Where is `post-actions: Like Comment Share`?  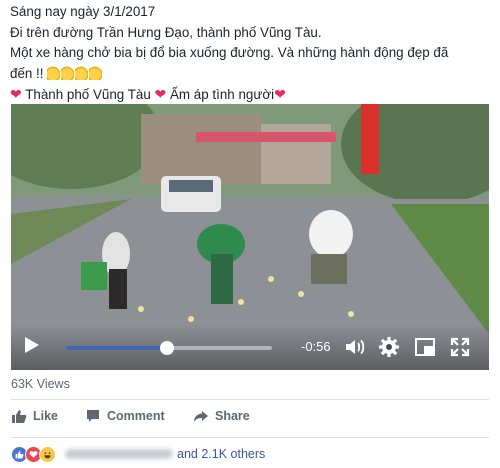 post-actions: Like Comment Share is located at coordinates (250, 419).